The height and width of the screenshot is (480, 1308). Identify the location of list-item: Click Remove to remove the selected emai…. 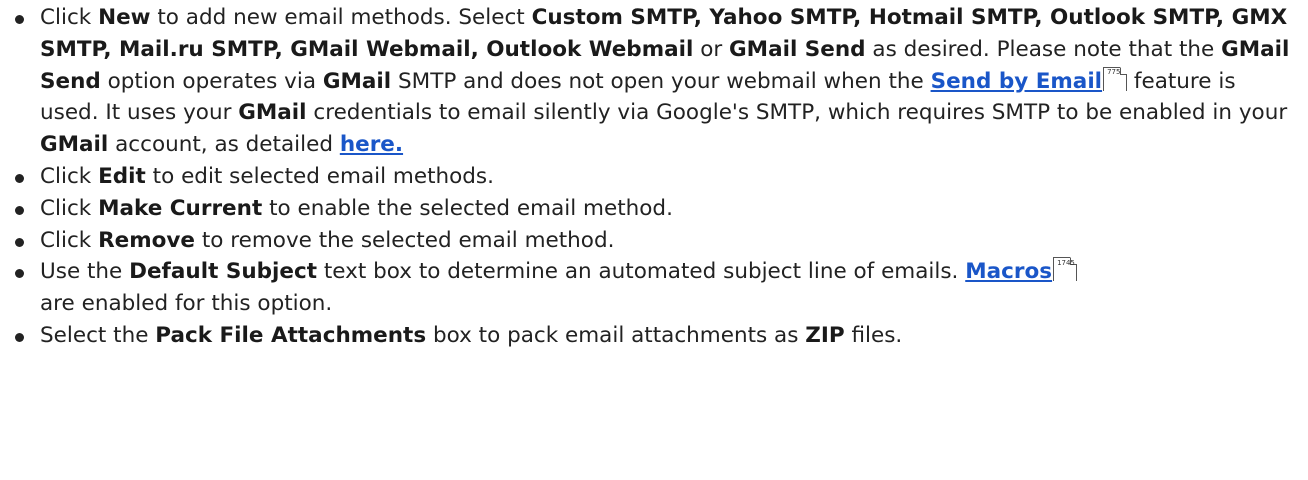
(657, 241).